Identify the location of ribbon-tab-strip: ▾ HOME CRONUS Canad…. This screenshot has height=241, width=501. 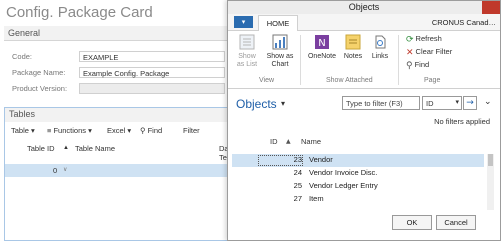
(364, 22).